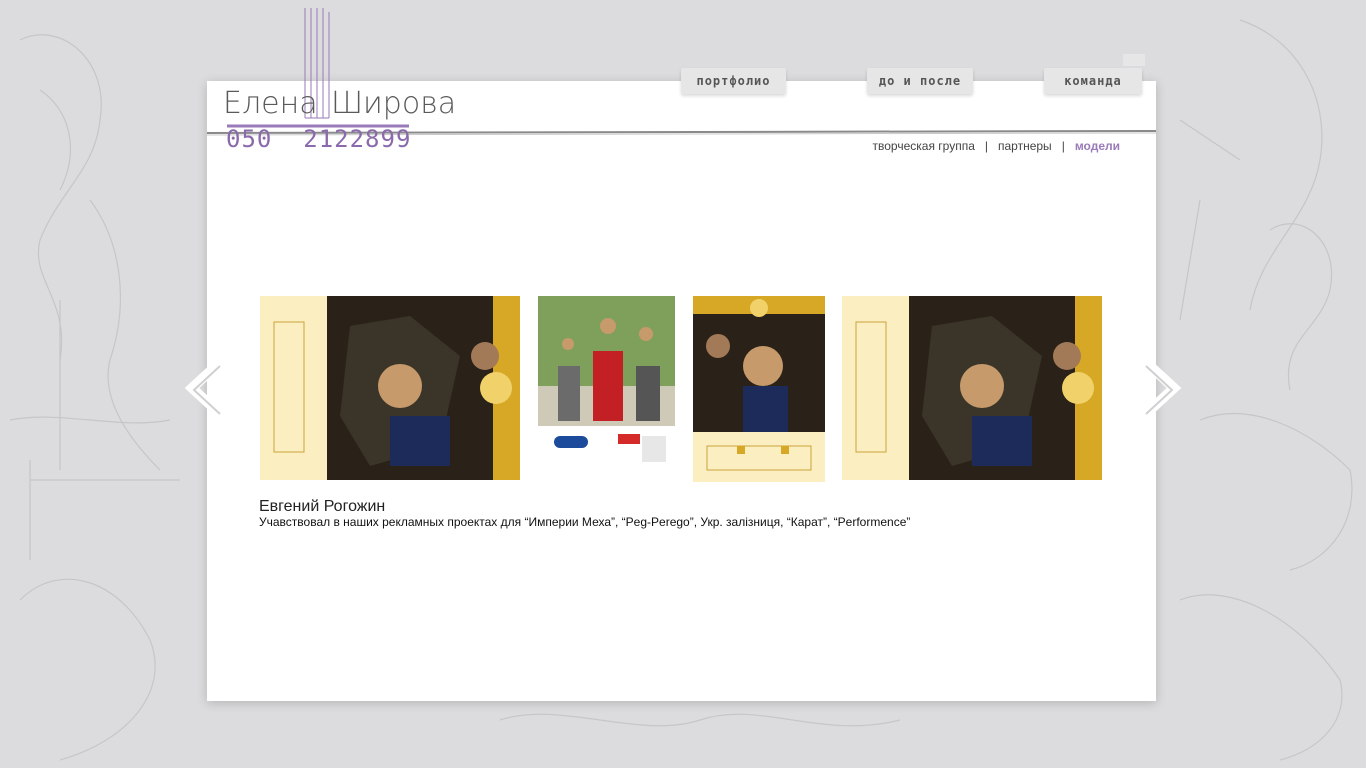 The width and height of the screenshot is (1366, 768). I want to click on logo-last-name: Широва, so click(394, 103).